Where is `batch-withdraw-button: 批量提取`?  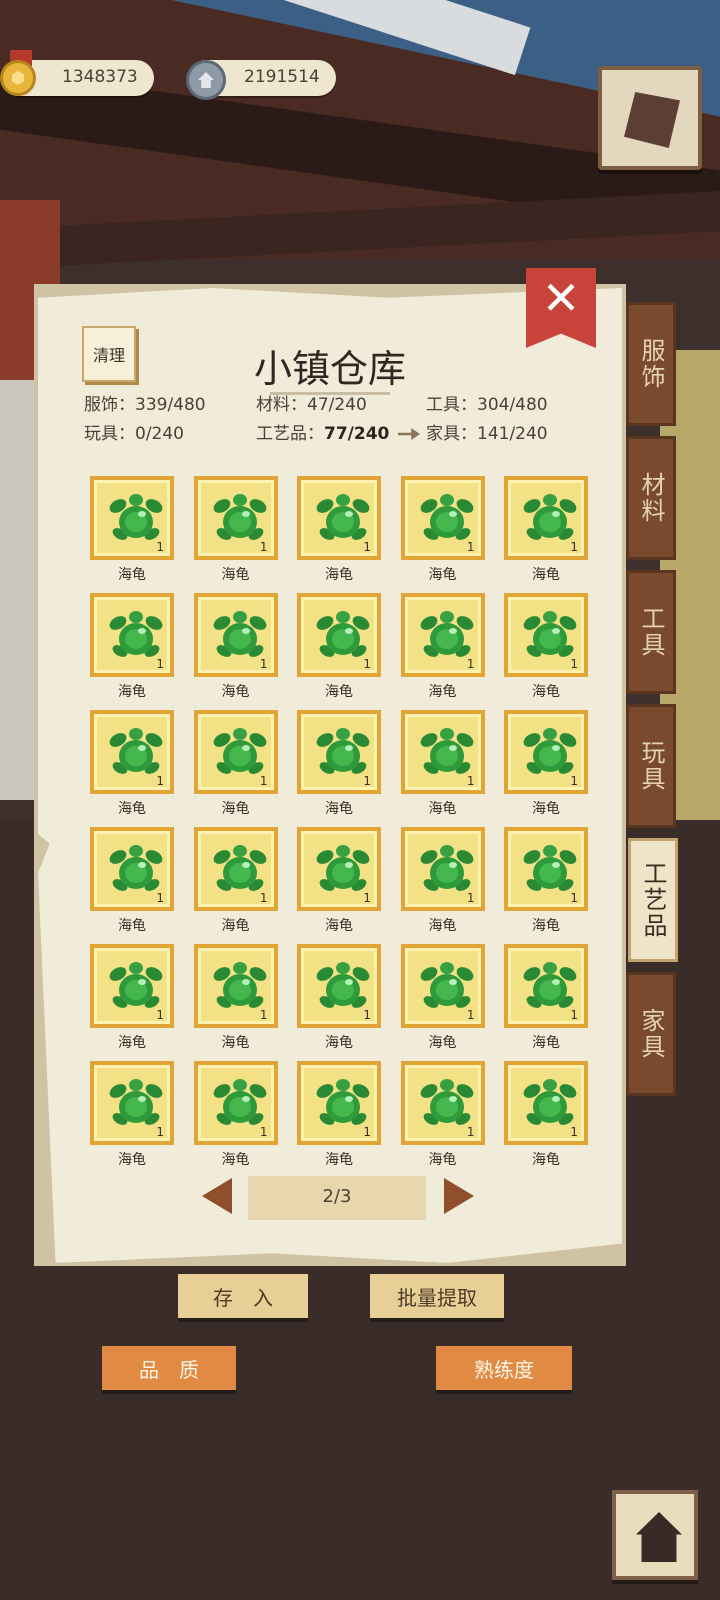 batch-withdraw-button: 批量提取 is located at coordinates (437, 1296).